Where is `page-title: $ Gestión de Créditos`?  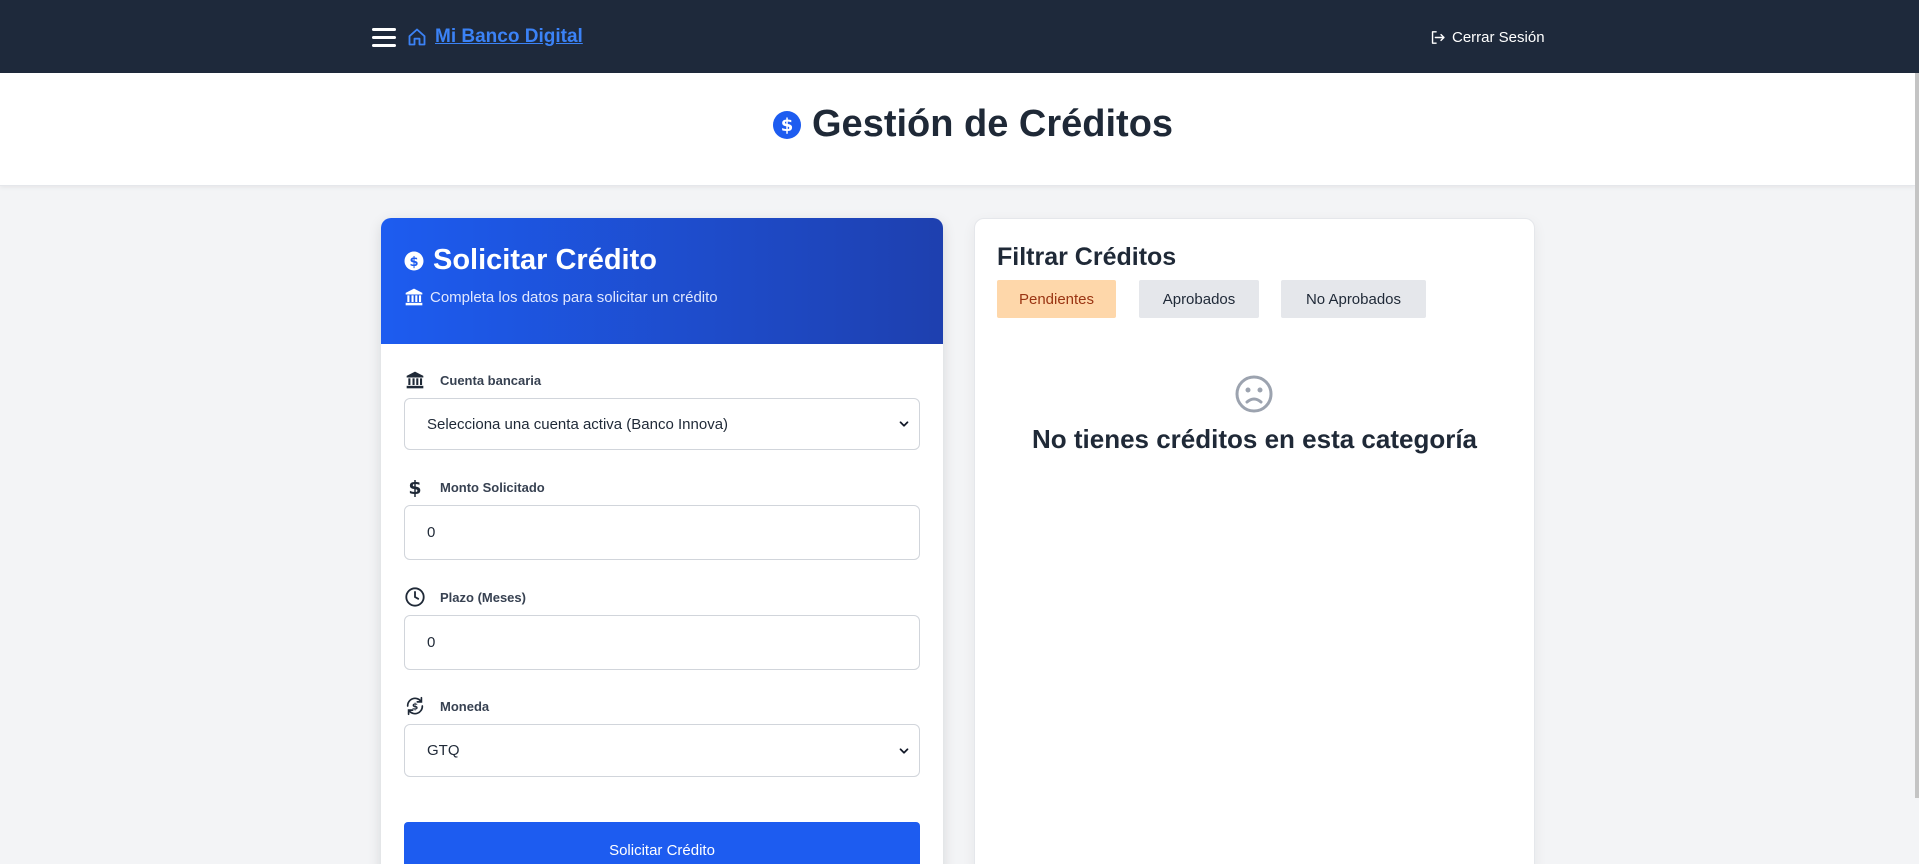
page-title: $ Gestión de Créditos is located at coordinates (972, 124).